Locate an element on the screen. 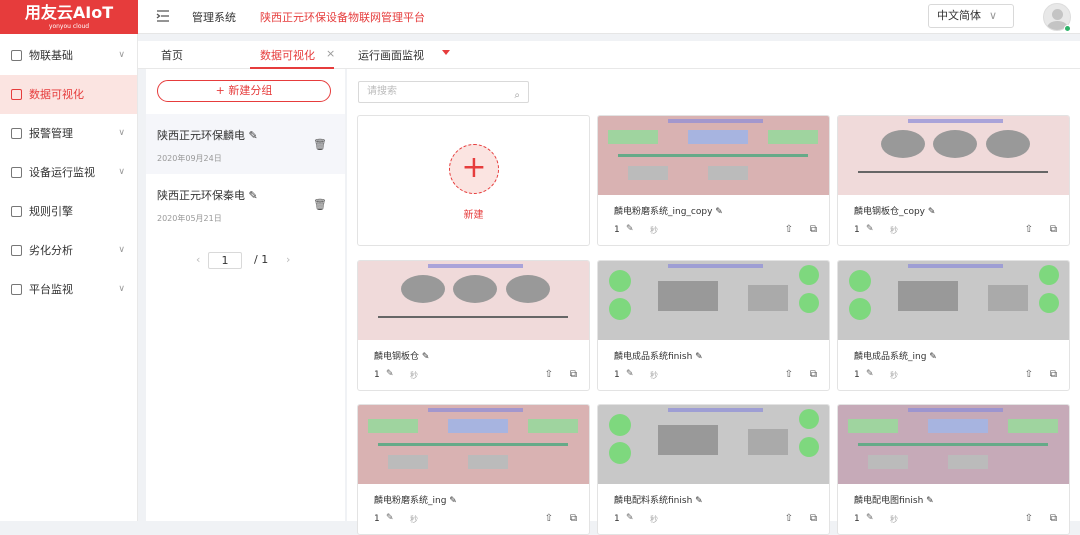  dashboard-card: 麟电成品系统_ing ✎ 1 ✎ 秒 ⇧ ⧉ is located at coordinates (953, 325).